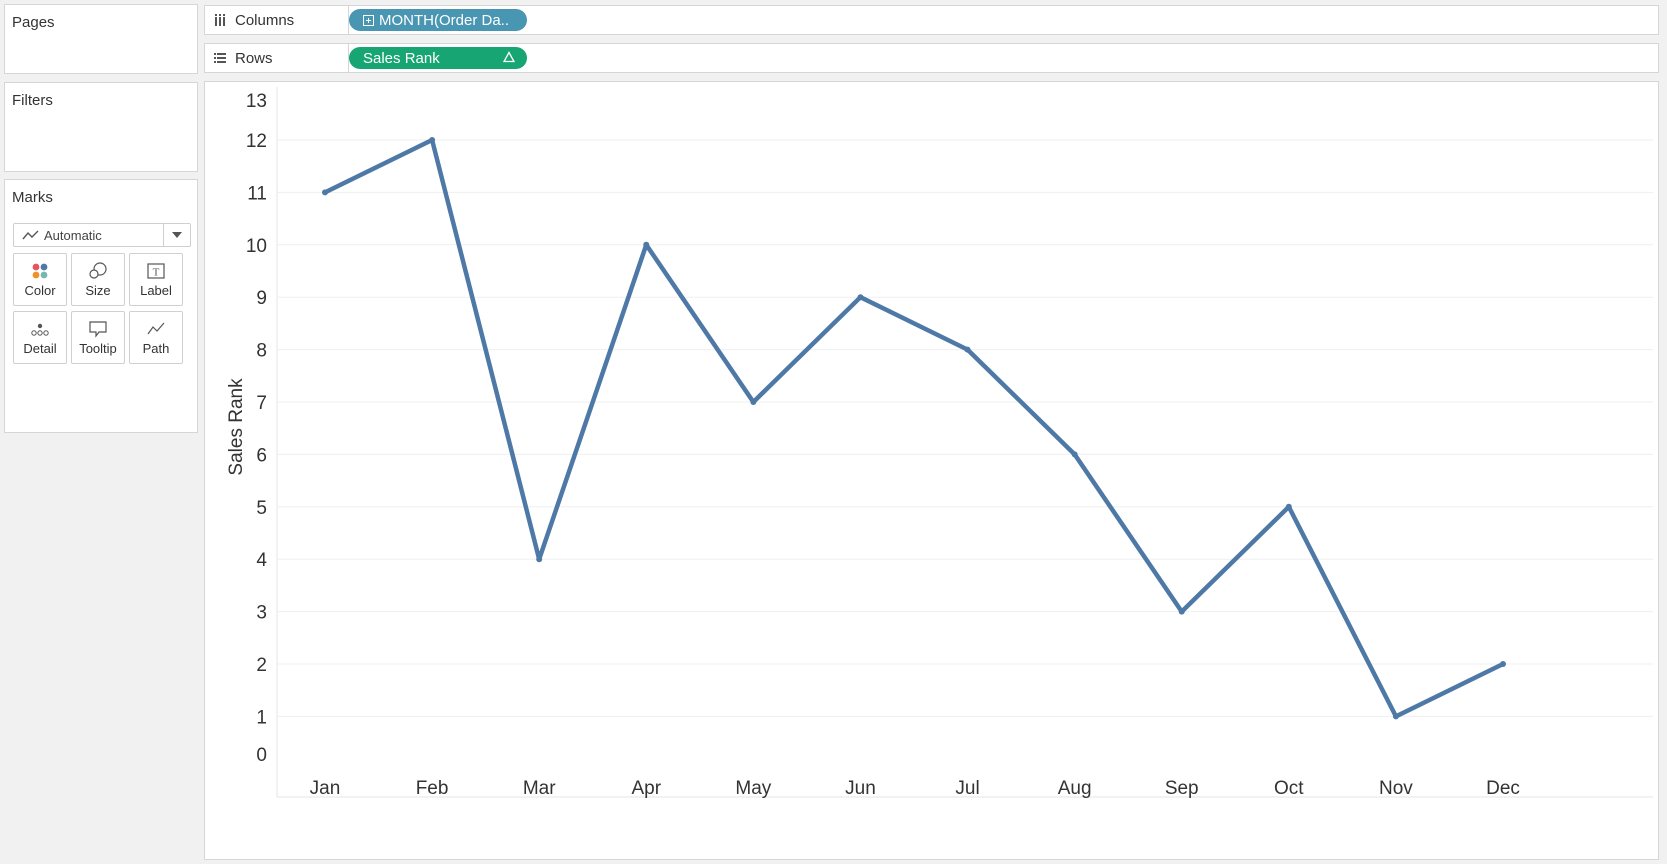 This screenshot has height=864, width=1667. I want to click on x-tick-label: Nov, so click(1396, 788).